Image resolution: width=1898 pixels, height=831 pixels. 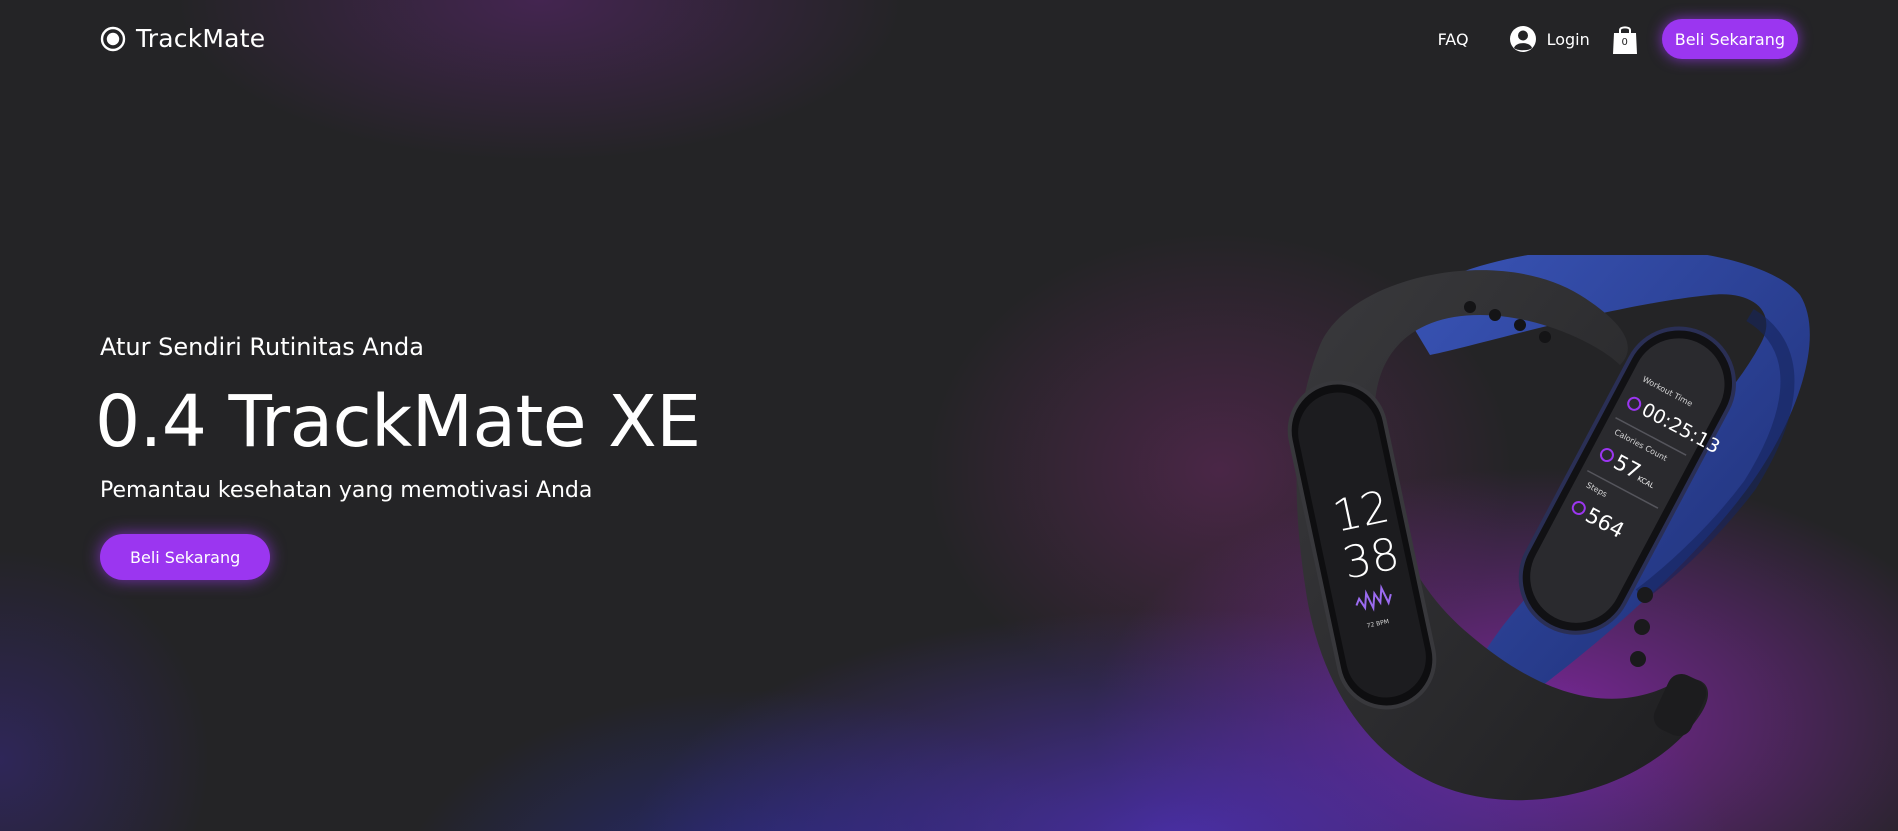 I want to click on hero-title: 0.4 TrackMate XE, so click(x=398, y=421).